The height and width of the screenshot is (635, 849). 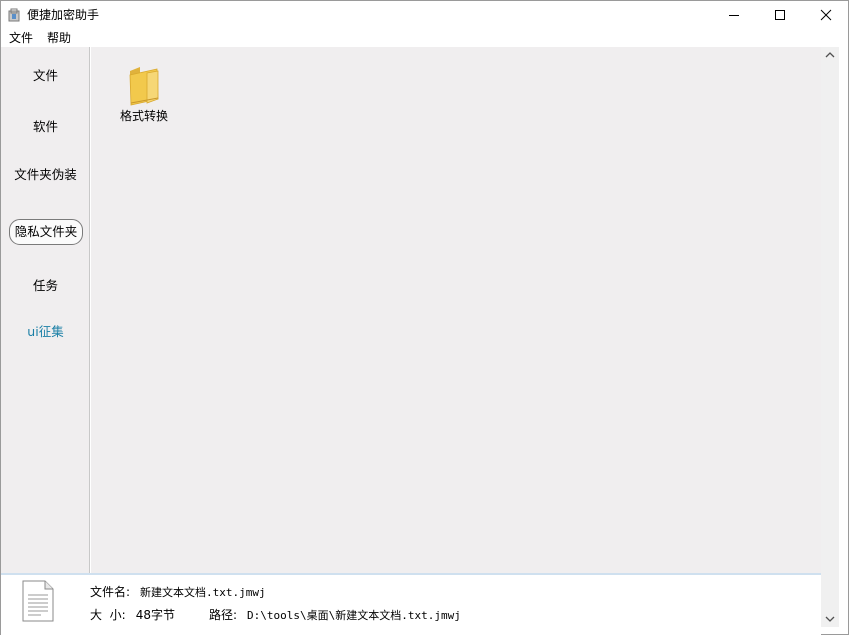 What do you see at coordinates (14, 15) in the screenshot?
I see `app-icon` at bounding box center [14, 15].